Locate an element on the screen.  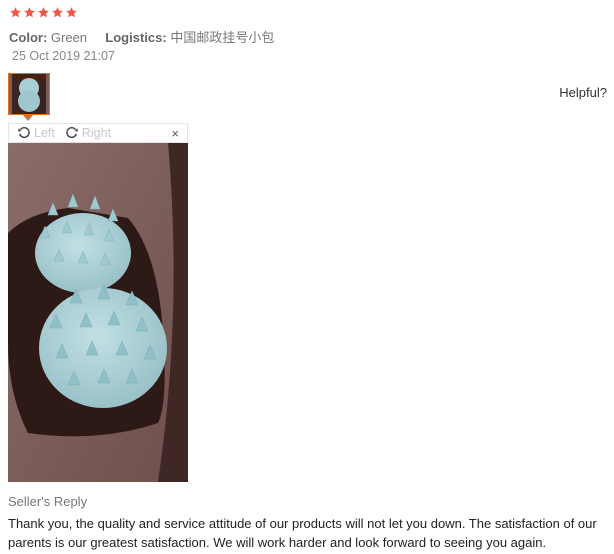
logistics-label: Logistics: is located at coordinates (136, 37).